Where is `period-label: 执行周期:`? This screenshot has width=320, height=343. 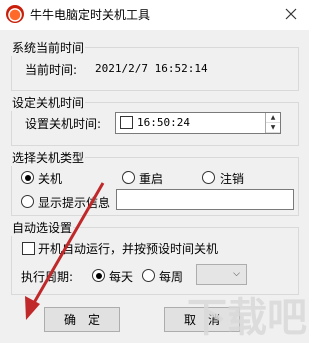 period-label: 执行周期: is located at coordinates (47, 277).